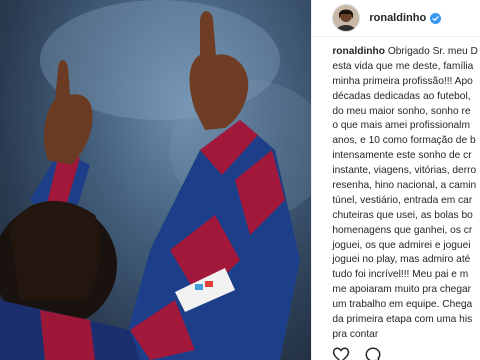 The image size is (480, 360). Describe the element at coordinates (402, 81) in the screenshot. I see `caption-line: minha primeira profissão!!! Apo` at that location.